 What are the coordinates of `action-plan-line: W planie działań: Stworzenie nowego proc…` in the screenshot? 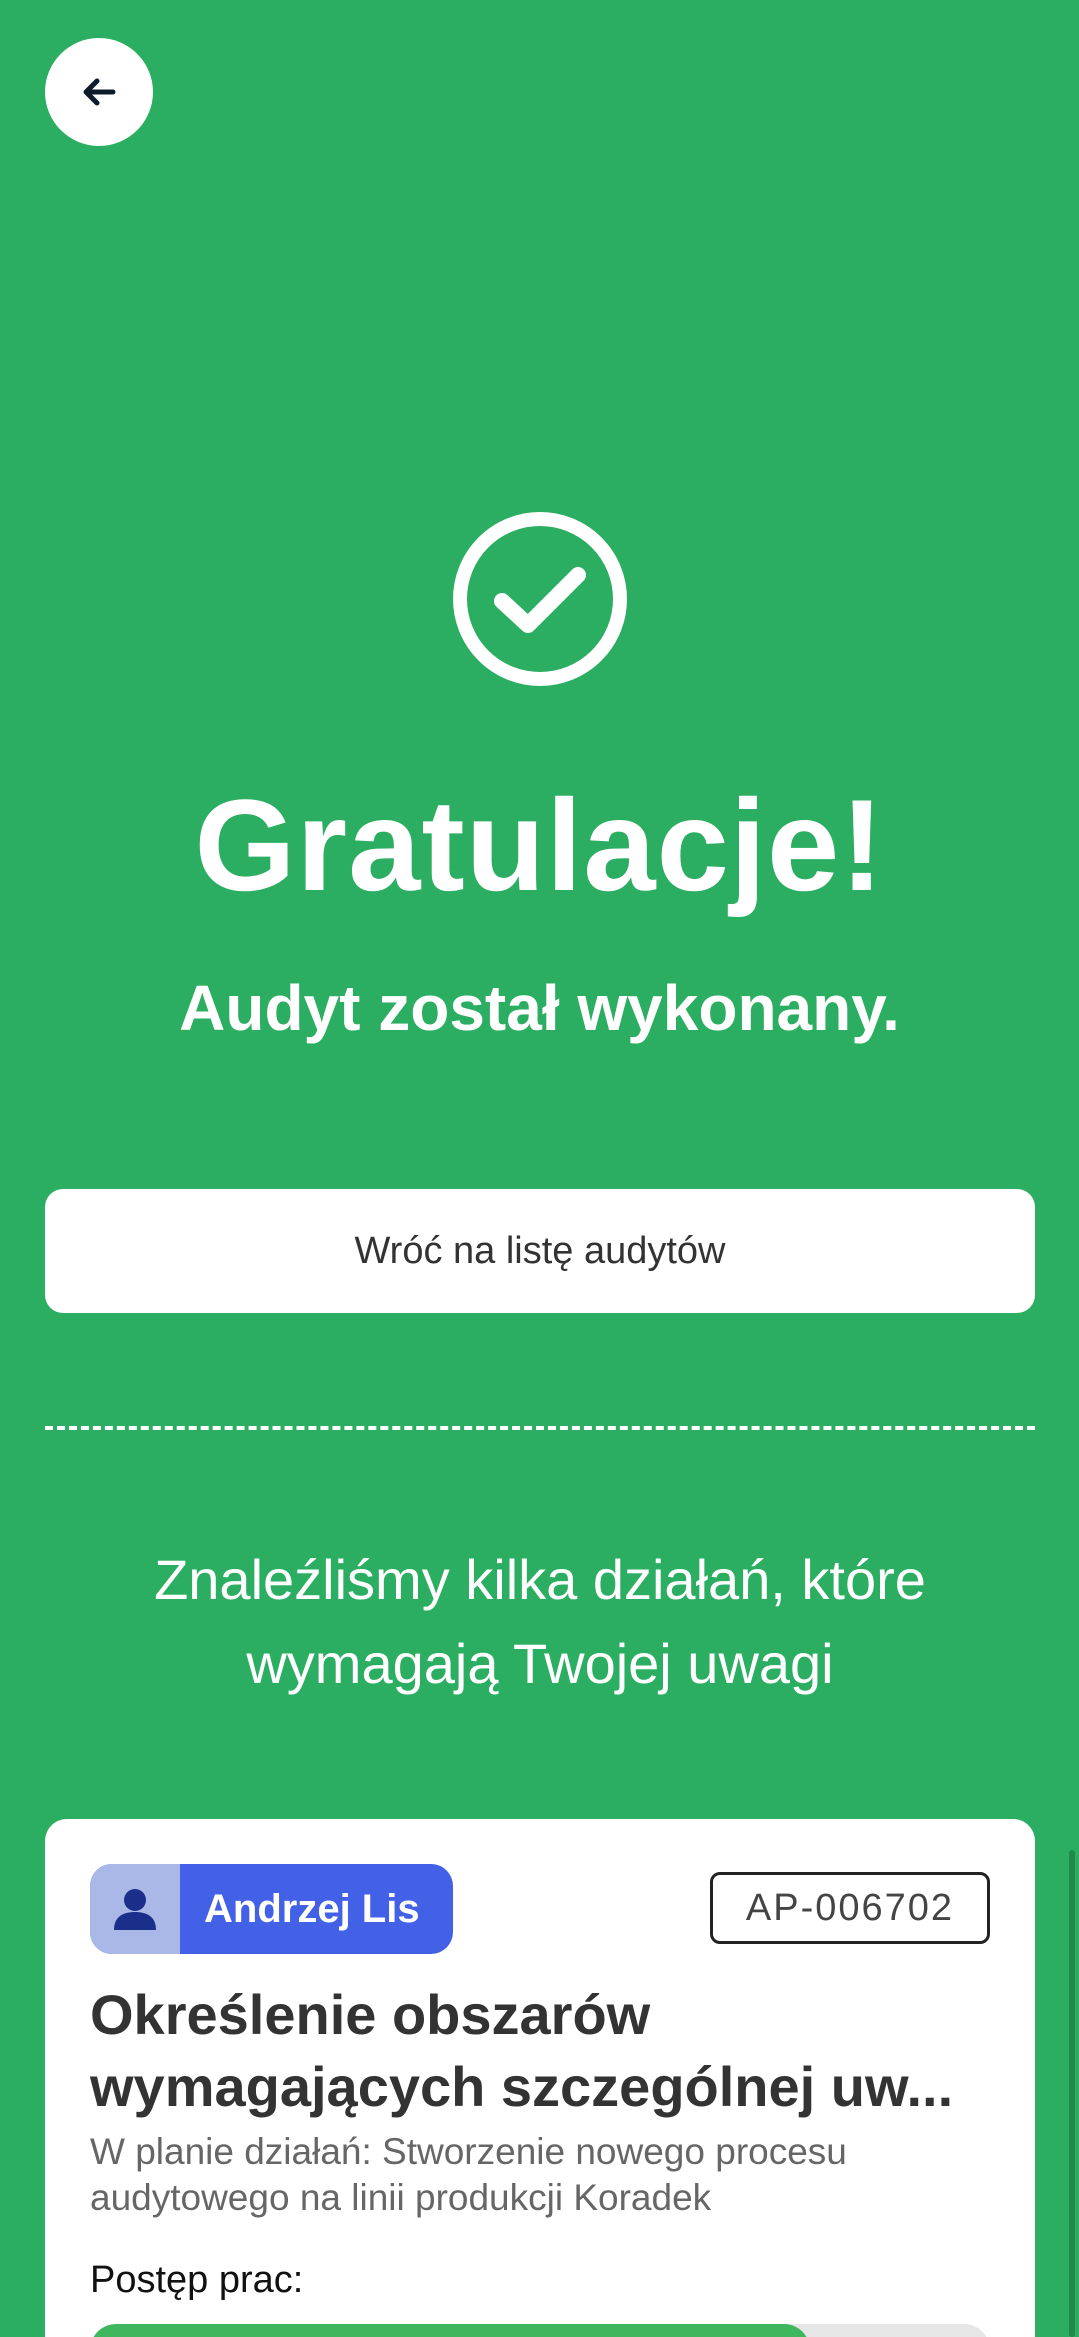 It's located at (468, 2151).